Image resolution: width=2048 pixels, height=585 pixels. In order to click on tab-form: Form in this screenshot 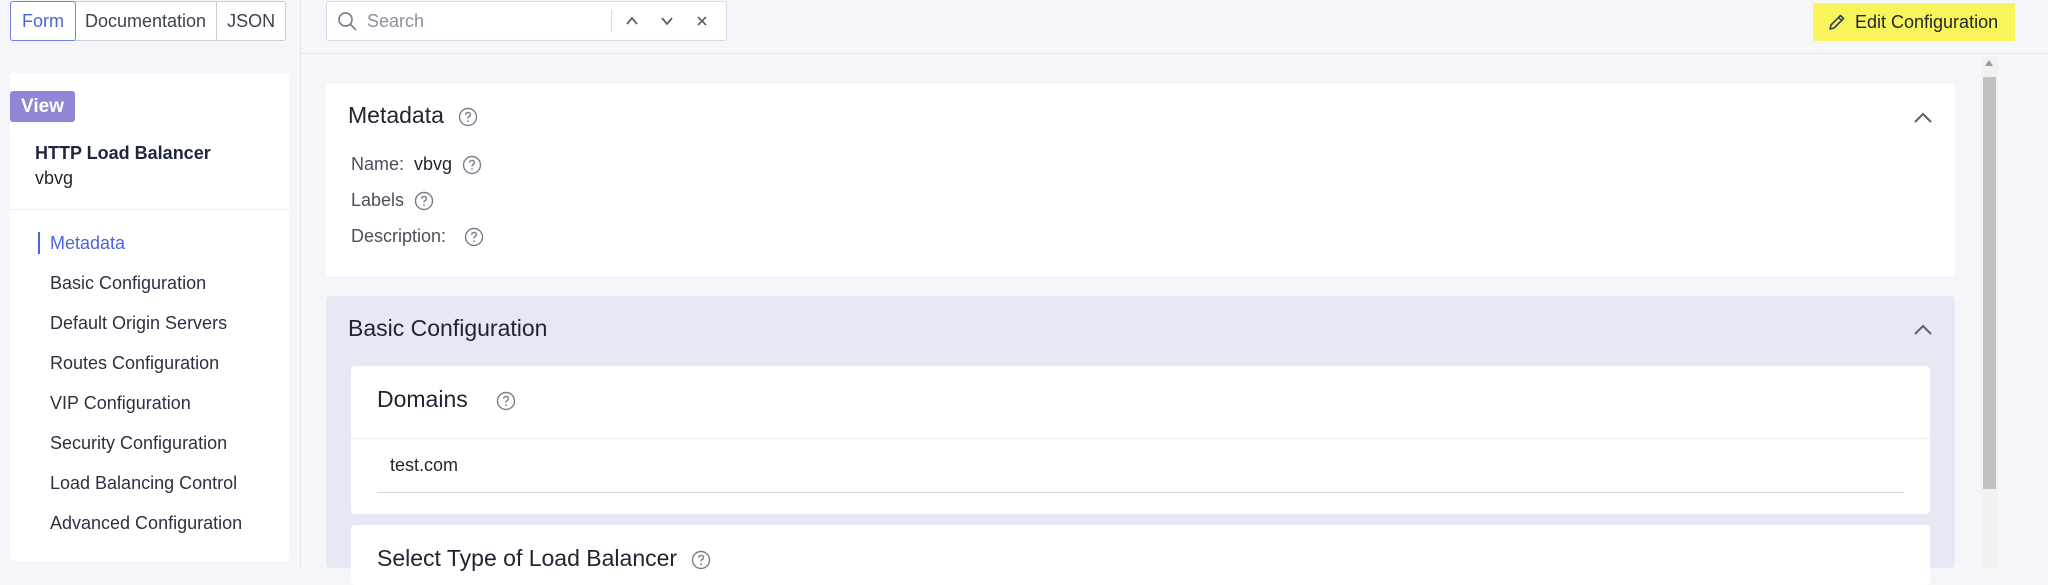, I will do `click(43, 21)`.